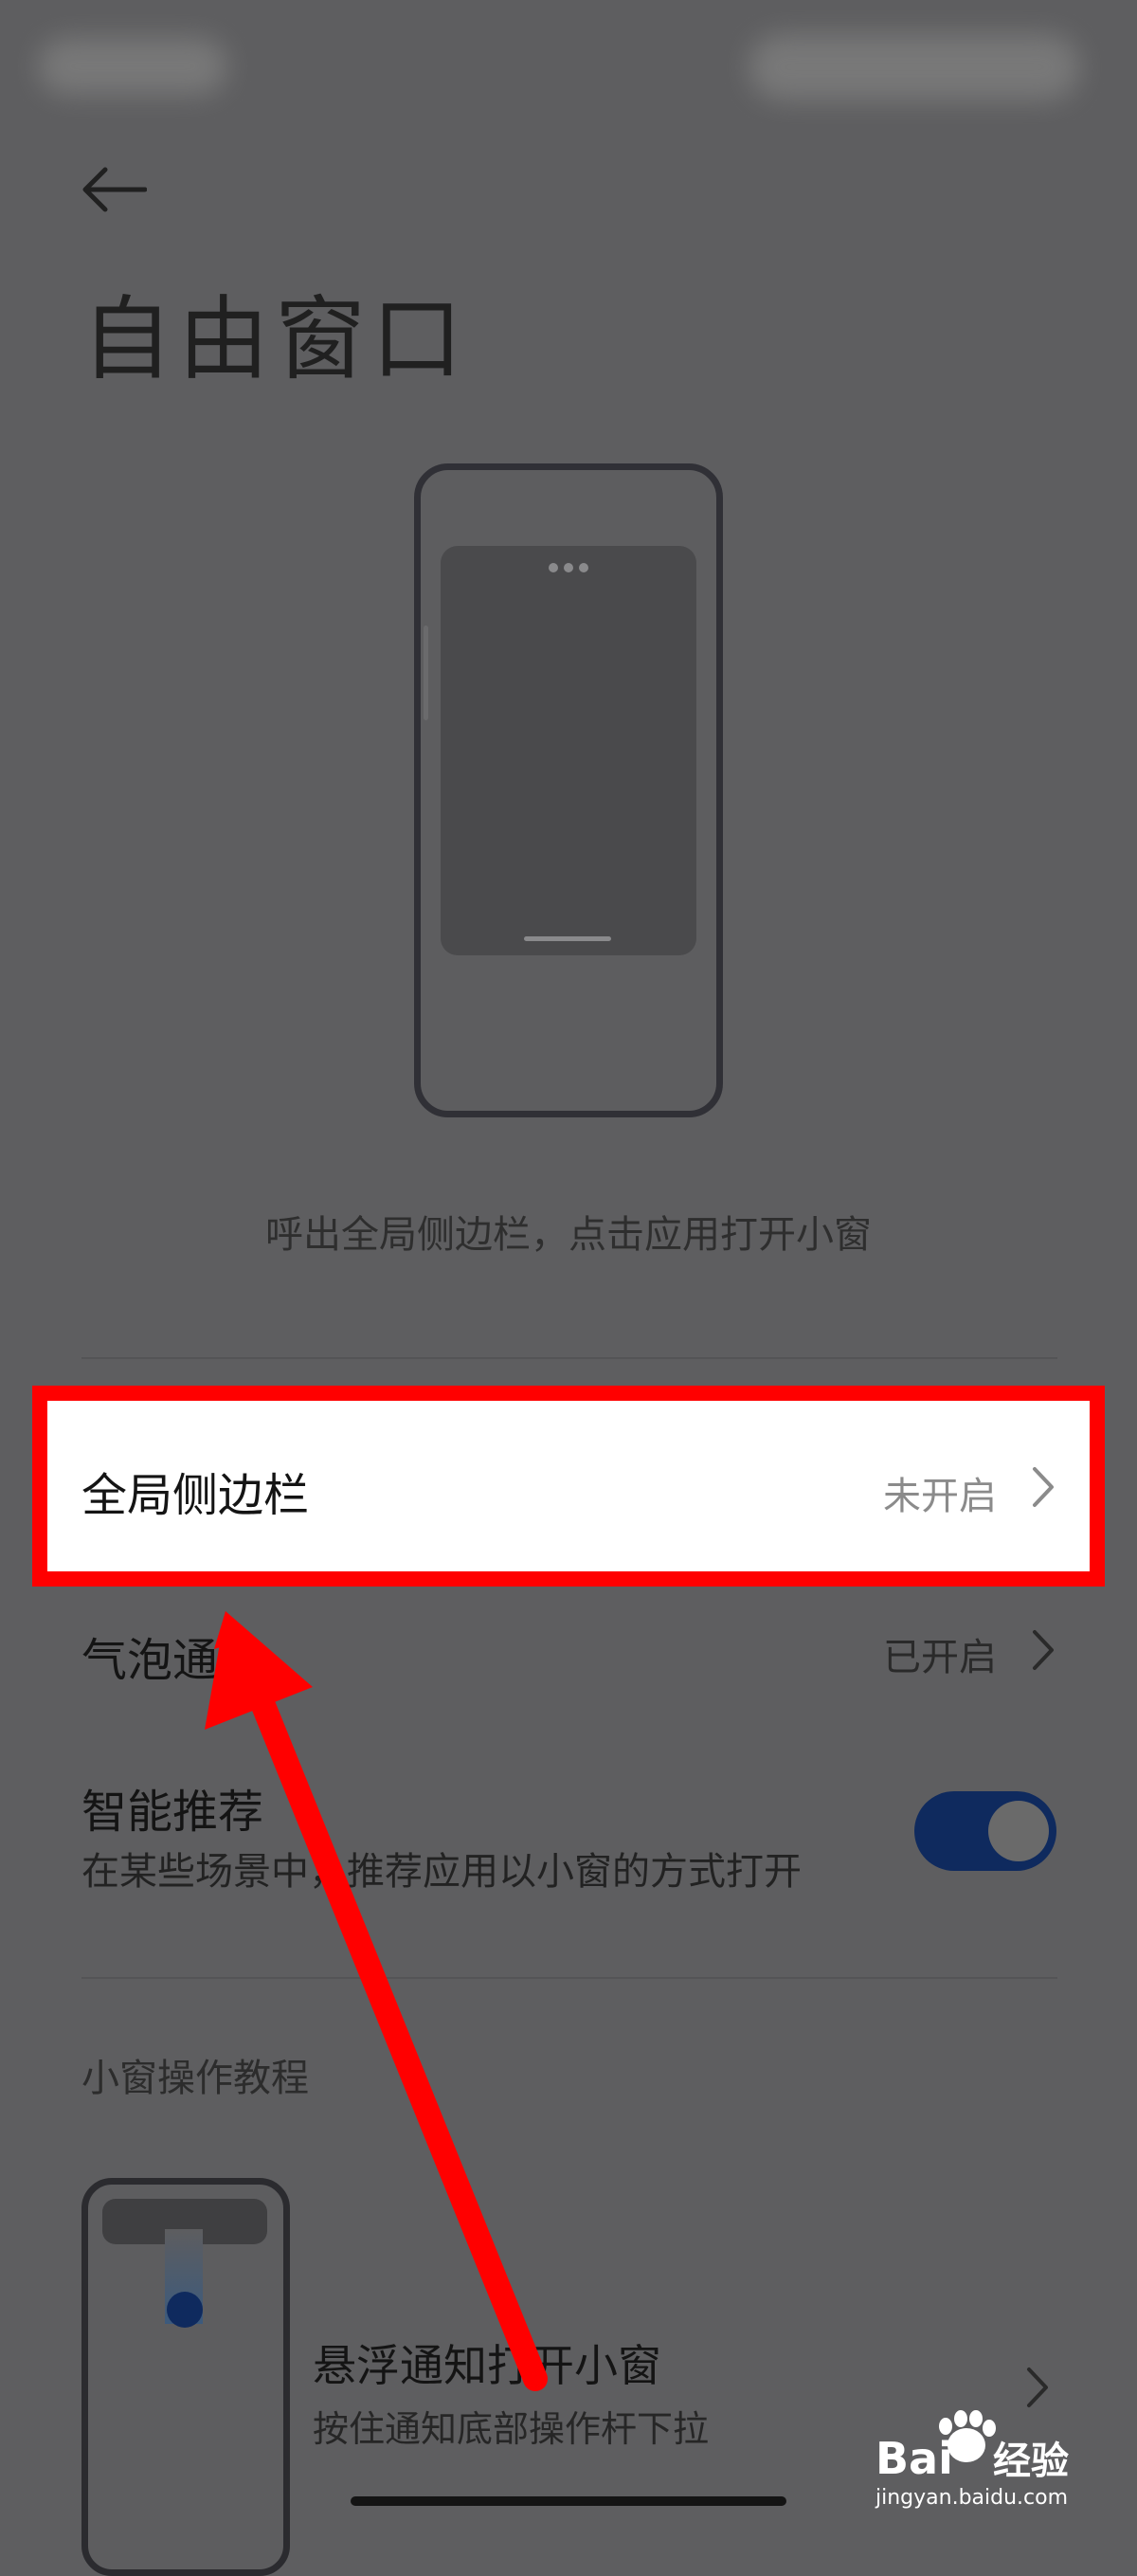 The image size is (1137, 2576). I want to click on gesture-nav-bar, so click(568, 2501).